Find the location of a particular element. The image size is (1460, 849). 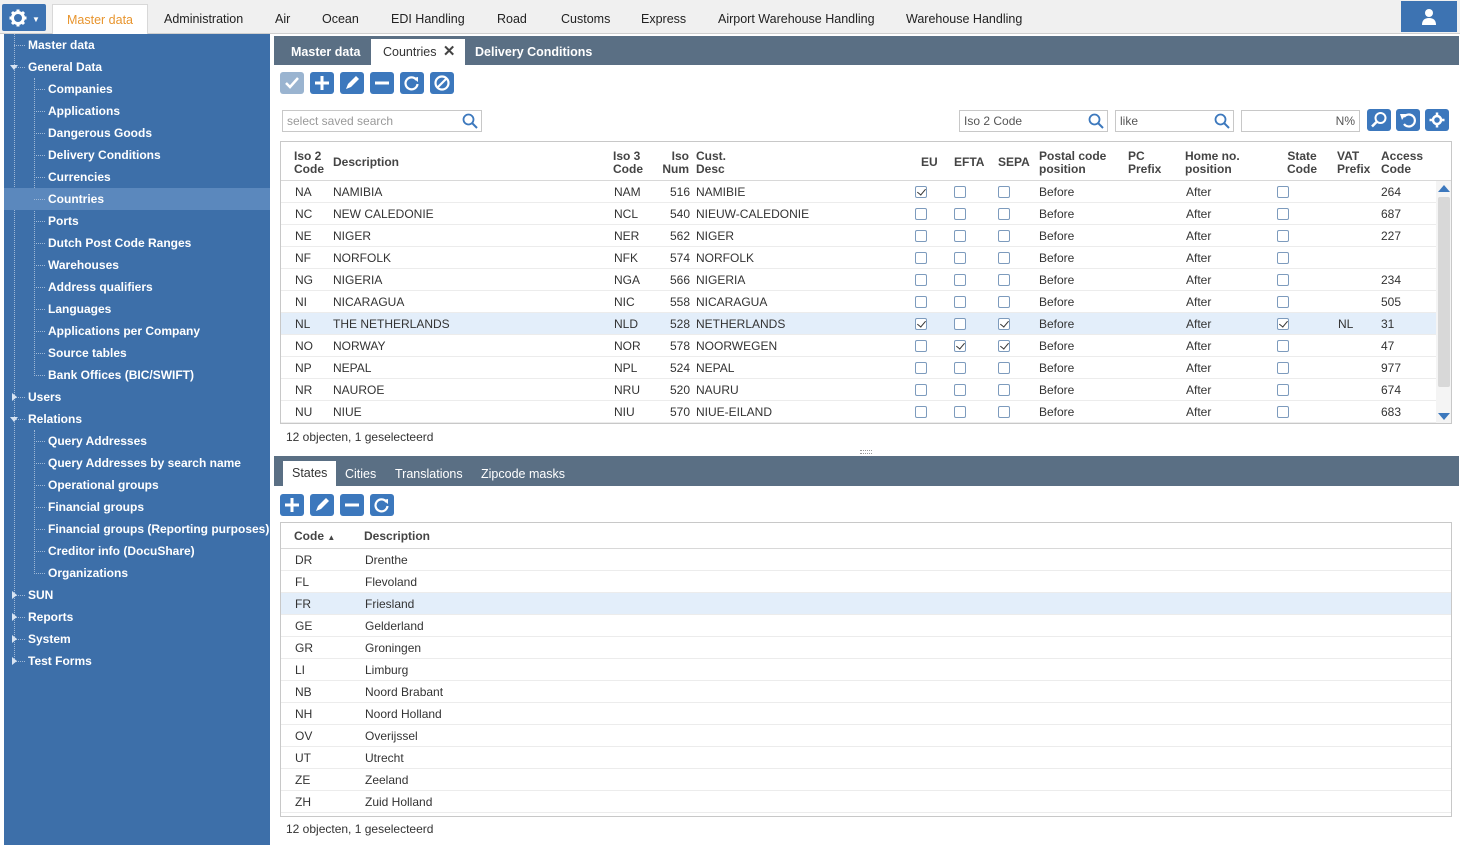

scroll-thumb is located at coordinates (1444, 292).